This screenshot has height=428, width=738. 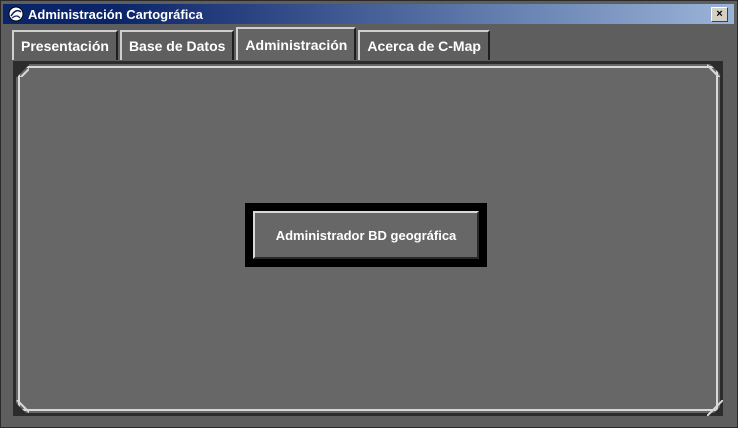 What do you see at coordinates (16, 14) in the screenshot?
I see `app-icon` at bounding box center [16, 14].